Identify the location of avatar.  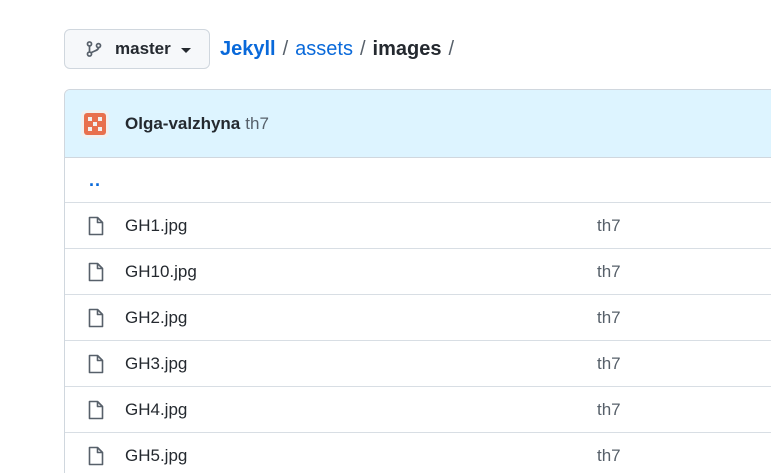
(95, 123).